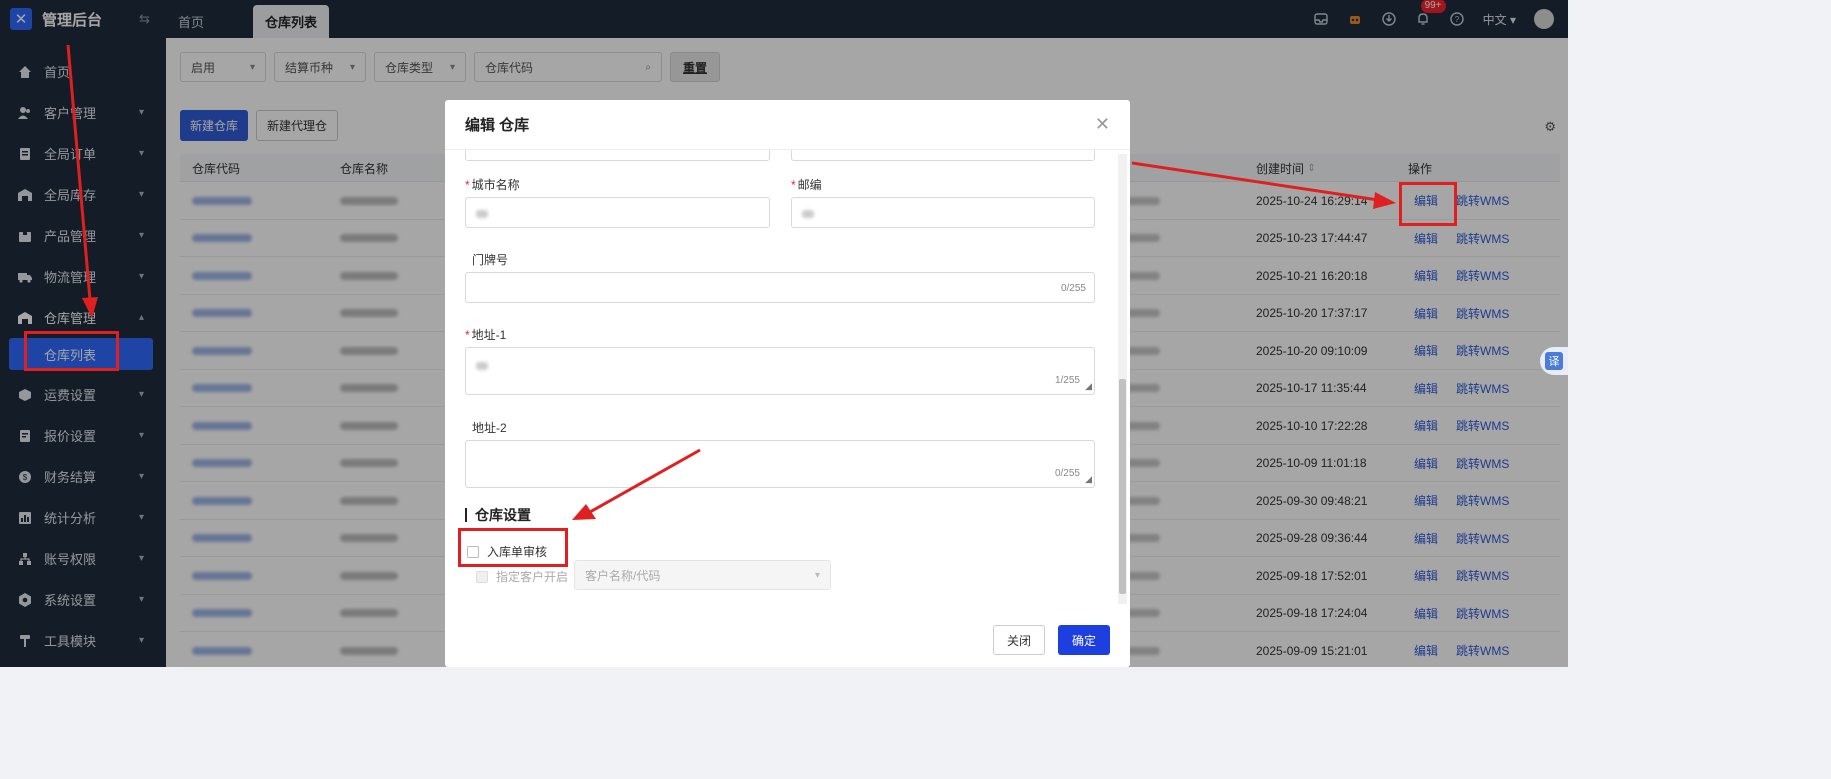 This screenshot has height=779, width=1831. Describe the element at coordinates (532, 577) in the screenshot. I see `customer-enable-label: 指定客户开启` at that location.